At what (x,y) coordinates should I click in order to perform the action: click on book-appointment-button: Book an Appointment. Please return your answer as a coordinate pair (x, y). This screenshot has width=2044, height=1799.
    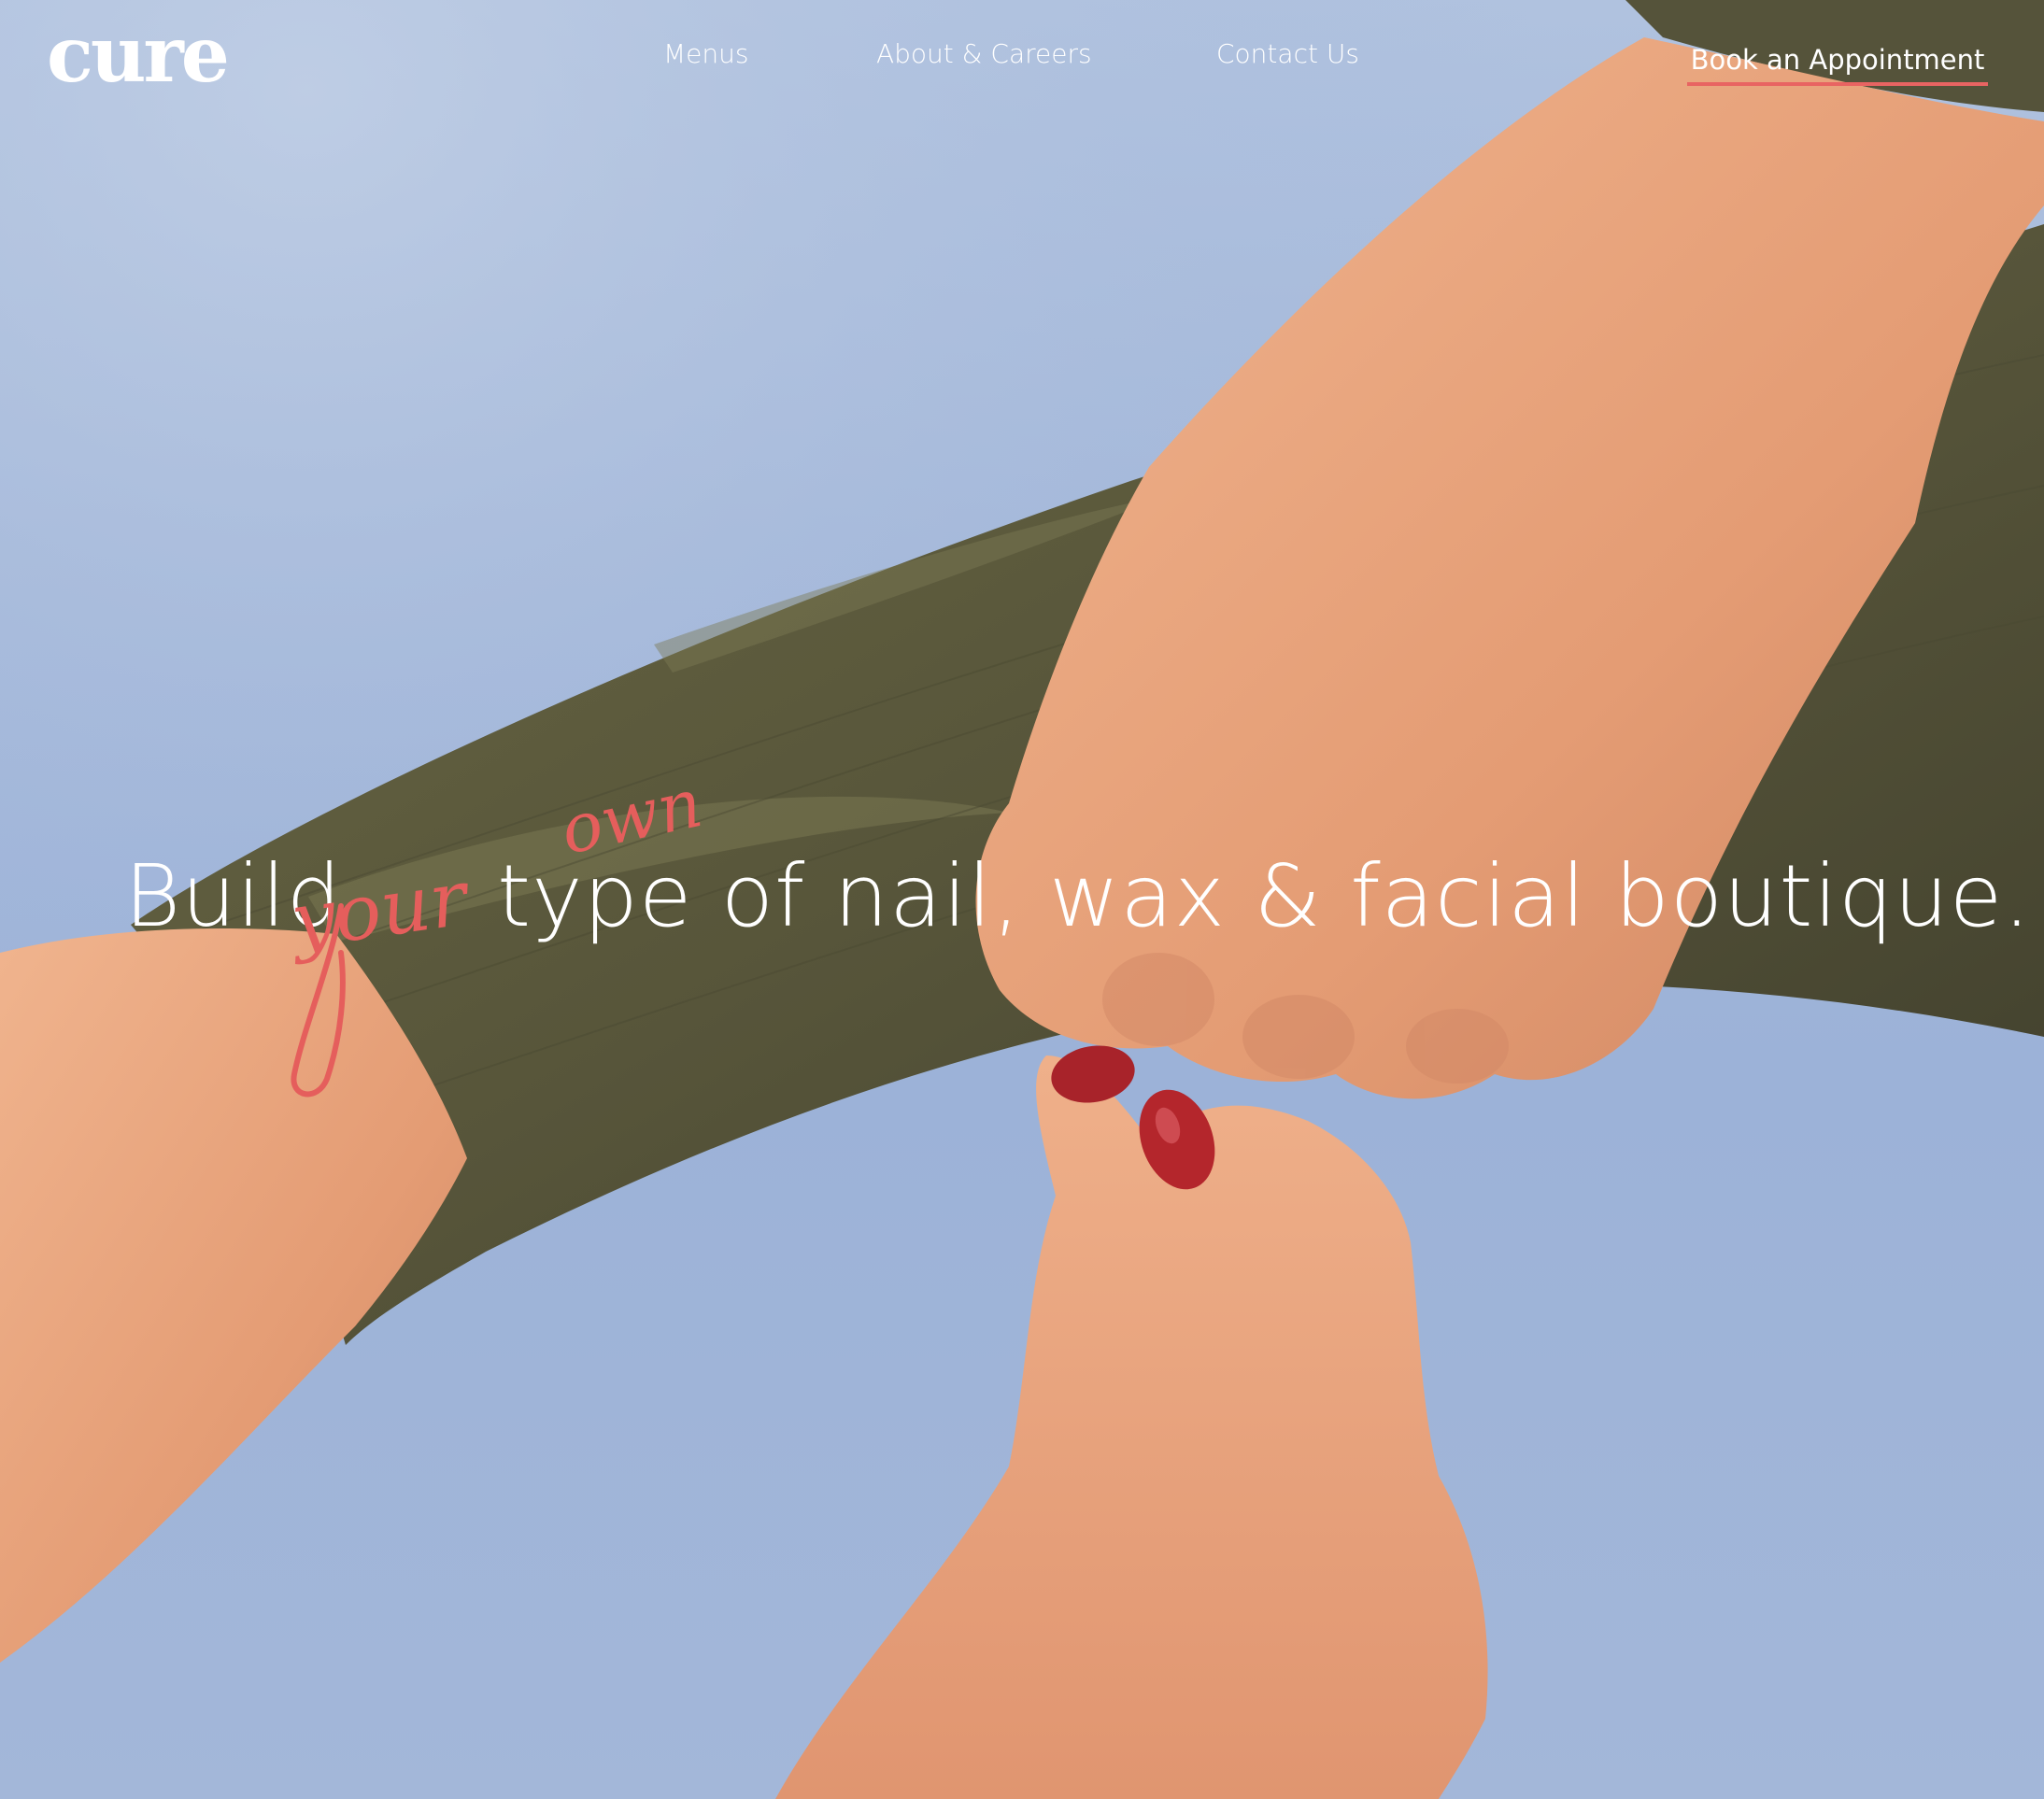
    Looking at the image, I should click on (1837, 64).